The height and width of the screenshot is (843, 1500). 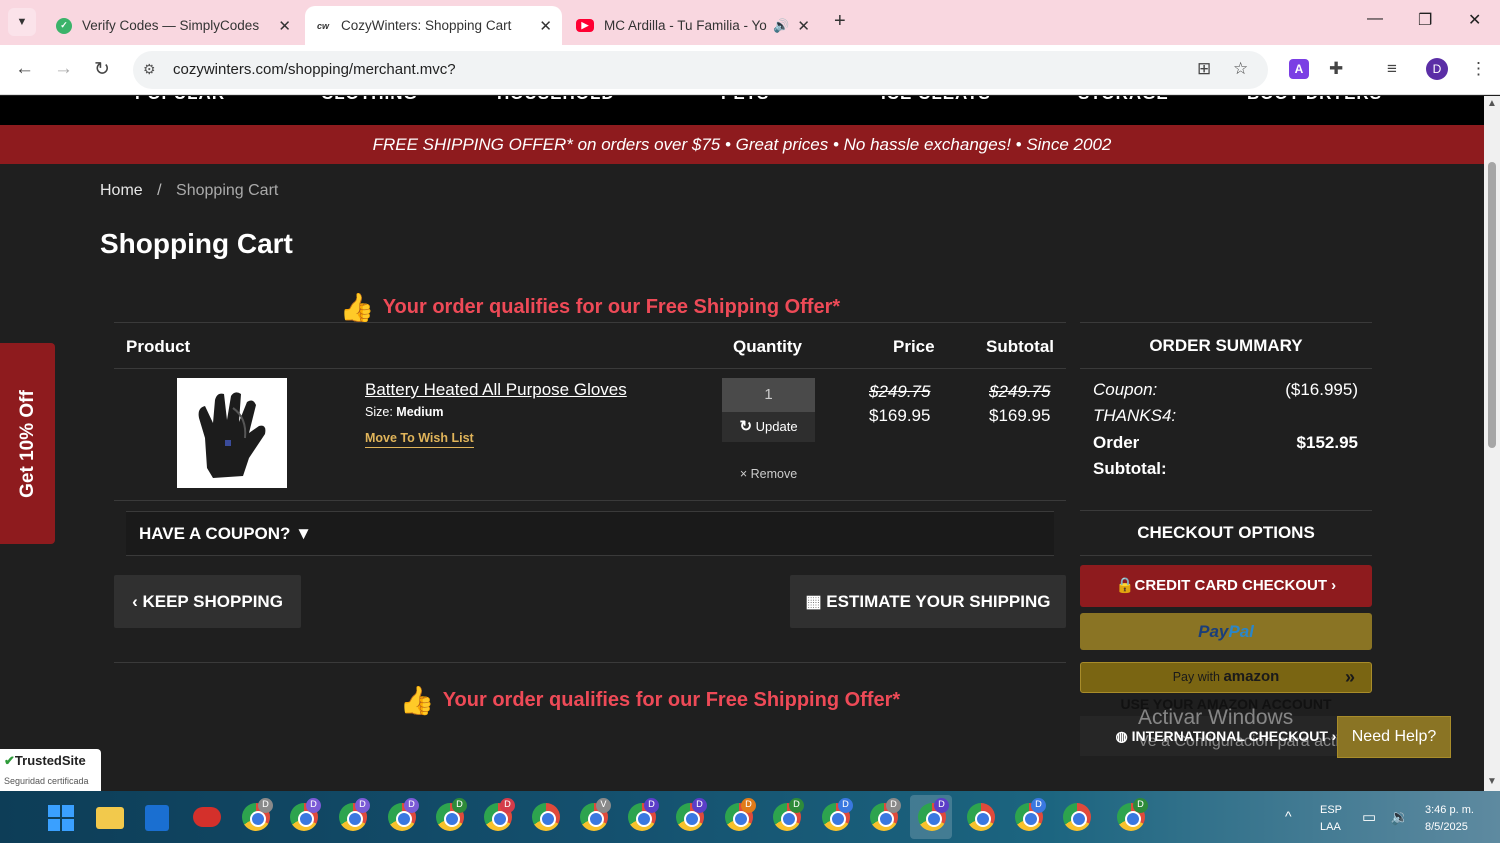 I want to click on trustedsite-subtitle: Seguridad certificada, so click(x=46, y=781).